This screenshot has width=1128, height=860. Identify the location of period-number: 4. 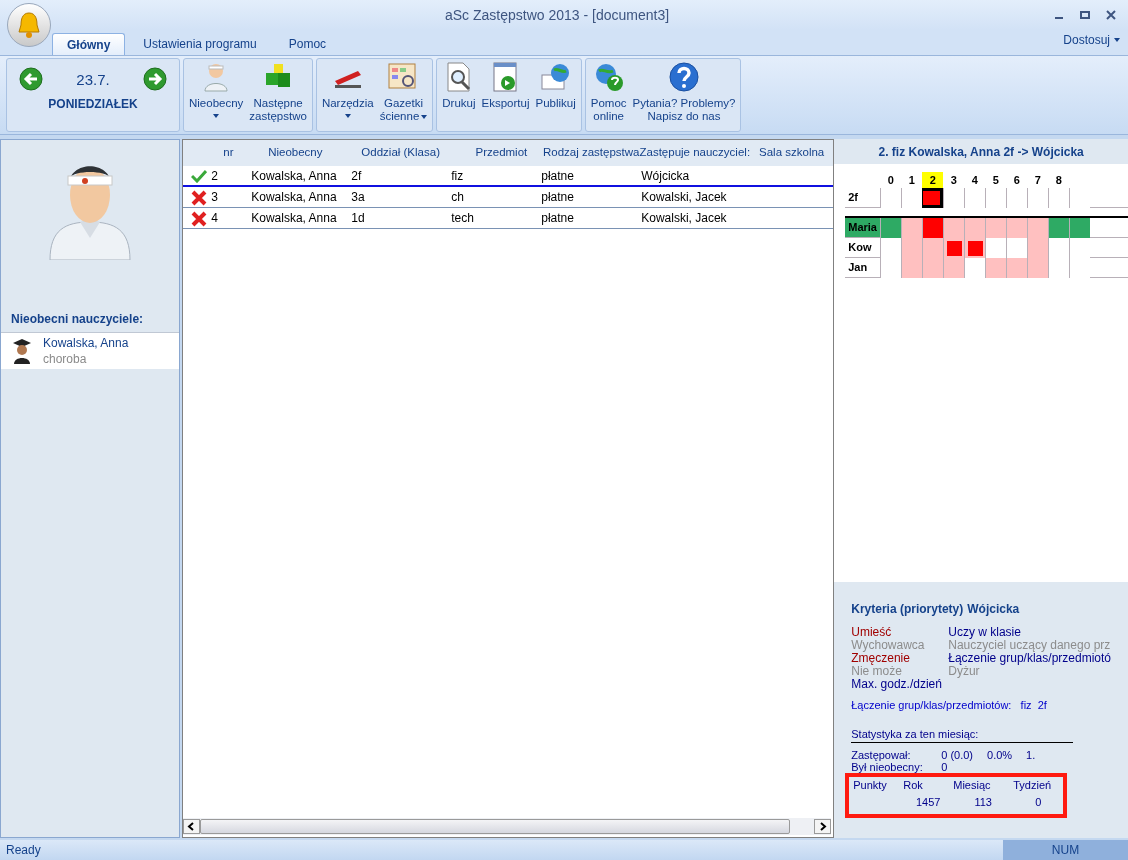
(974, 180).